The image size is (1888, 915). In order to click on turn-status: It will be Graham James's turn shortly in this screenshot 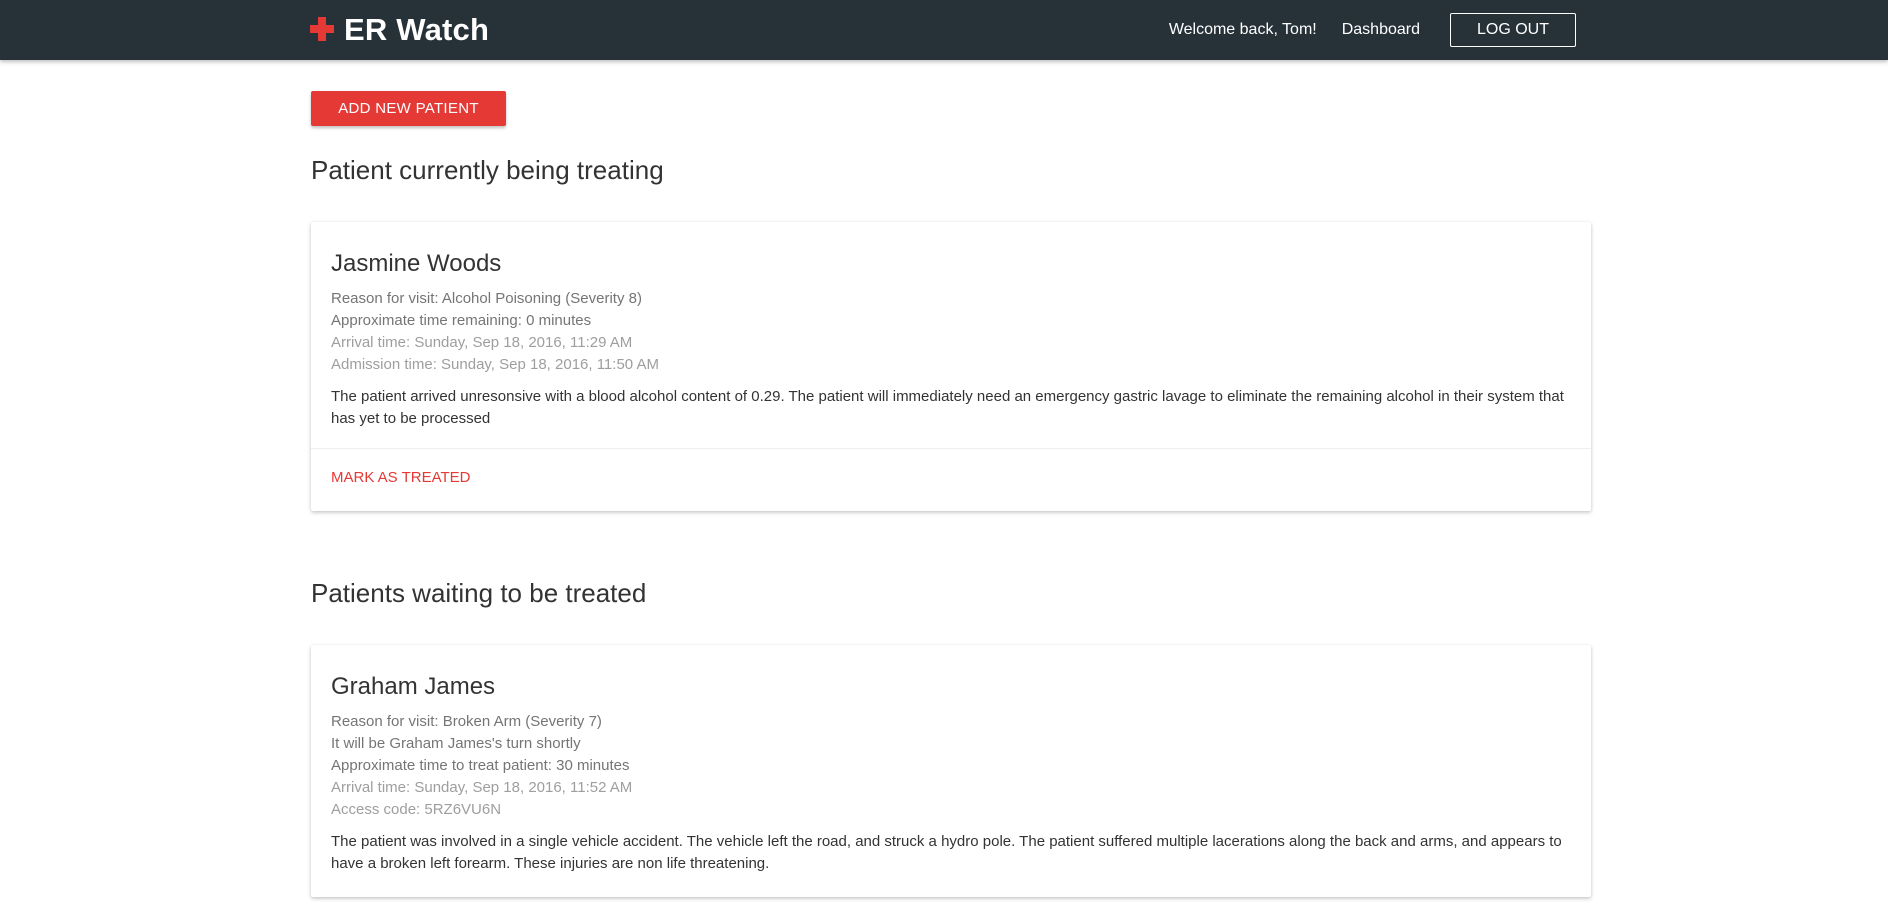, I will do `click(456, 743)`.